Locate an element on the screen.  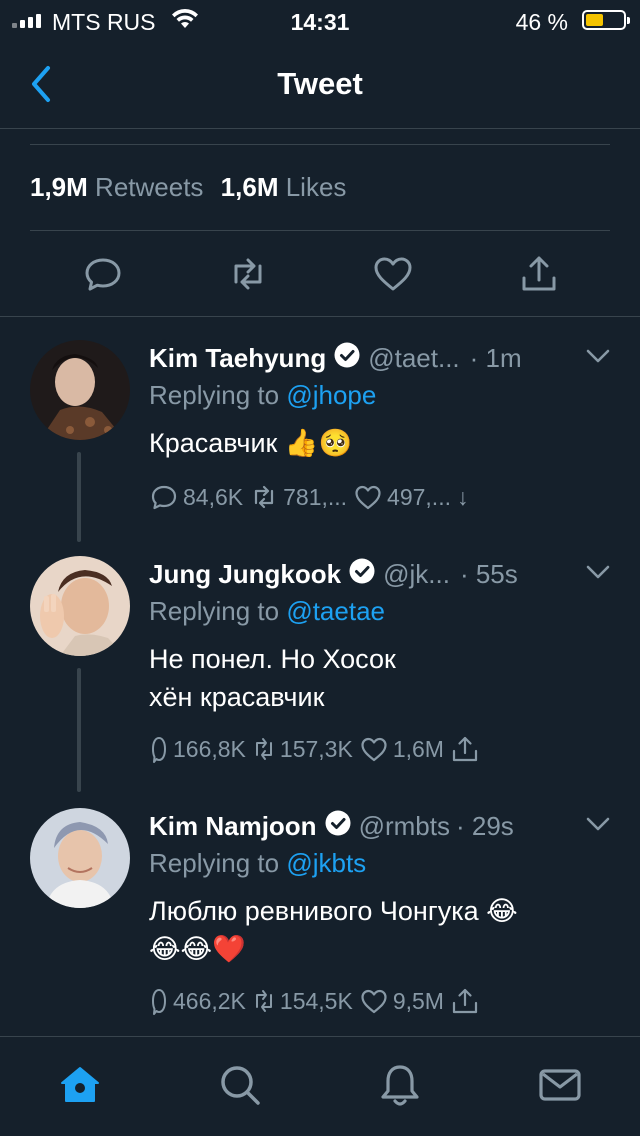
tweet-emoji: 😂 is located at coordinates (502, 911).